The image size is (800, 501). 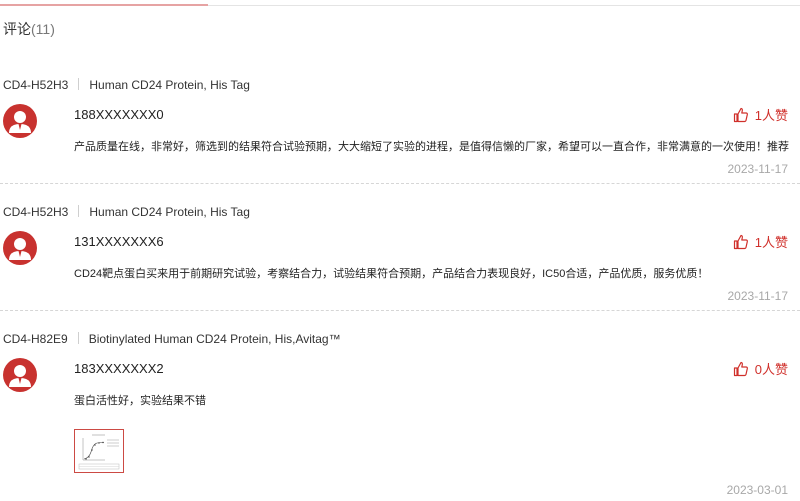 I want to click on product-code: CD4-H82E9, so click(x=35, y=339).